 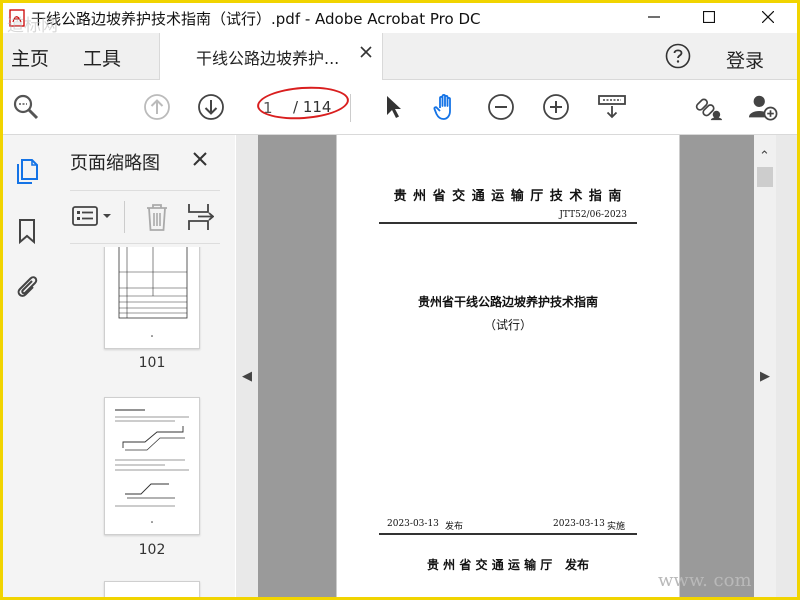 I want to click on red-annotation-ellipse, so click(x=303, y=103).